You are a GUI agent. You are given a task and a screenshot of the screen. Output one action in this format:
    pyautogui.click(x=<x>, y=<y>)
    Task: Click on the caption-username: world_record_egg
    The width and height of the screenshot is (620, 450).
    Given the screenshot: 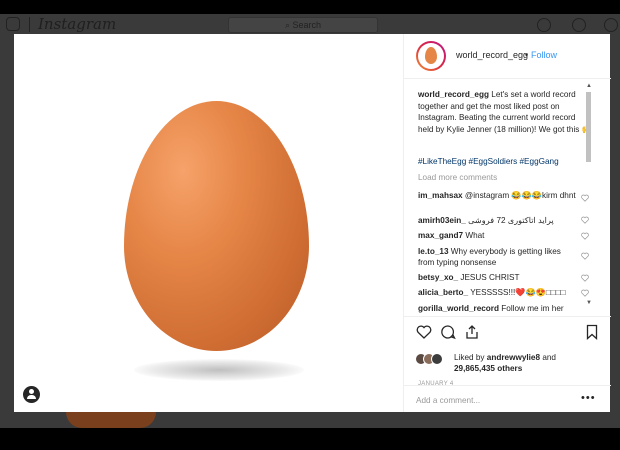 What is the action you would take?
    pyautogui.click(x=453, y=94)
    